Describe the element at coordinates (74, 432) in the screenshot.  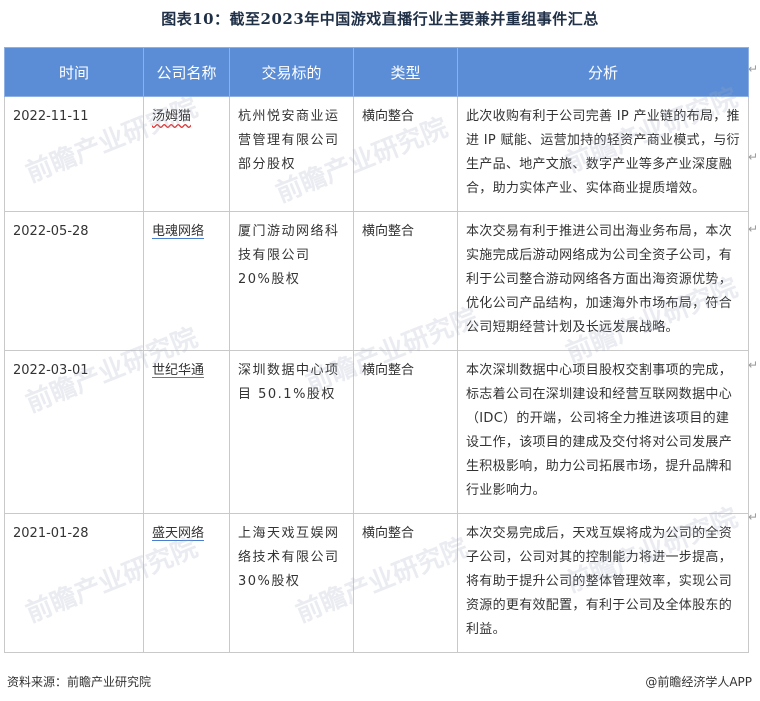
I see `cell-date: 2022-03-01` at that location.